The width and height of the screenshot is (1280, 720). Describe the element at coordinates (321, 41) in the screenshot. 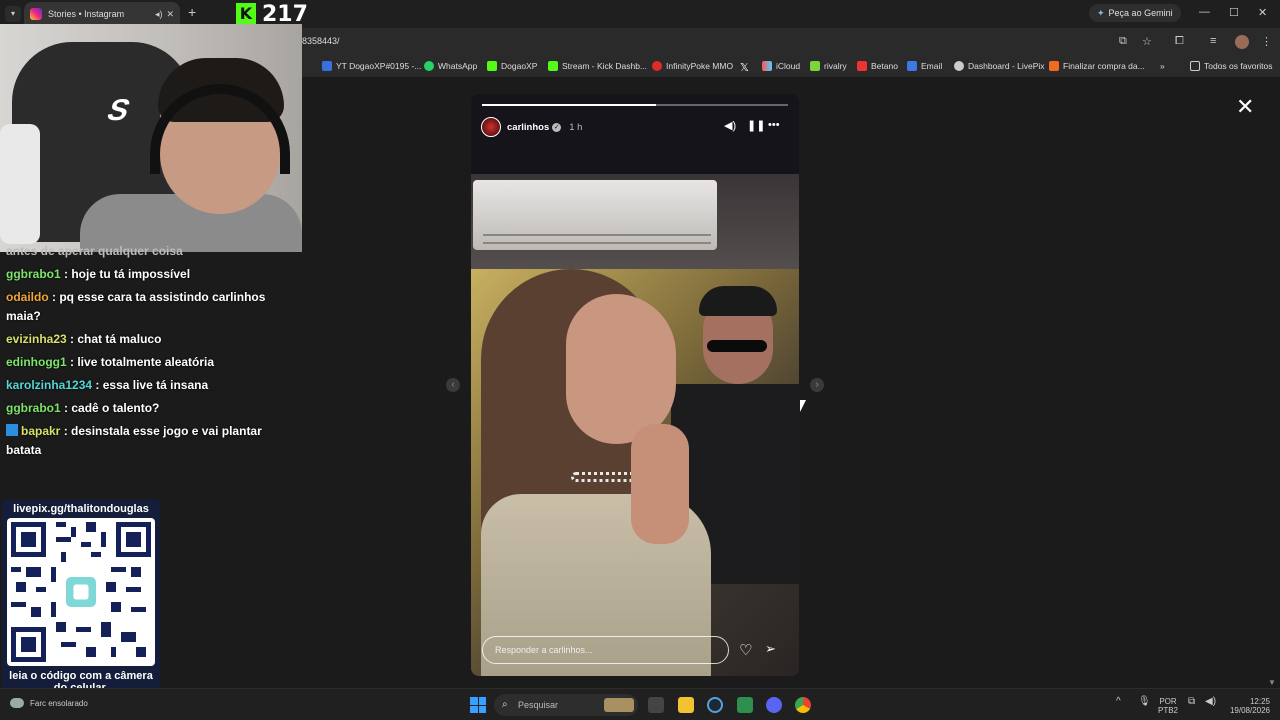

I see `url-text: 8358443/` at that location.